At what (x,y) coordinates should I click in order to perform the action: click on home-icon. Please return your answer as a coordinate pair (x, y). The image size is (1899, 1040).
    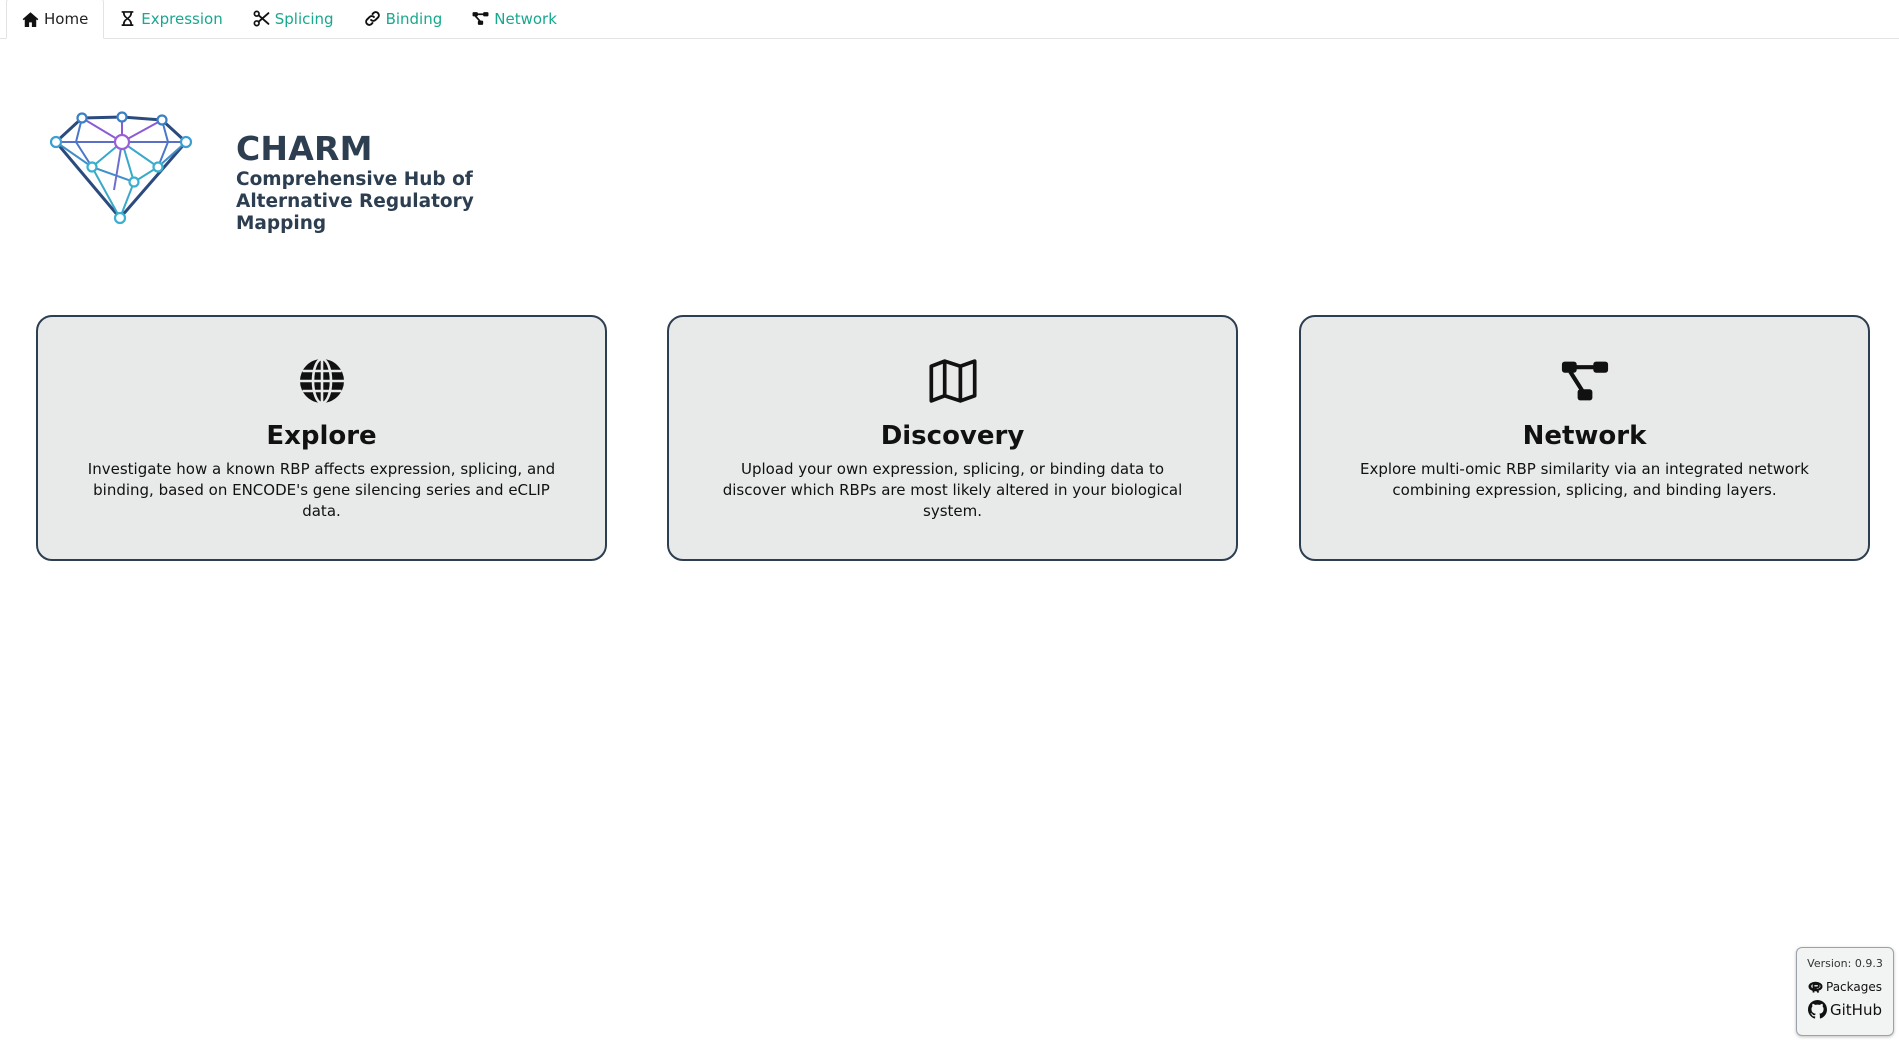
    Looking at the image, I should click on (30, 19).